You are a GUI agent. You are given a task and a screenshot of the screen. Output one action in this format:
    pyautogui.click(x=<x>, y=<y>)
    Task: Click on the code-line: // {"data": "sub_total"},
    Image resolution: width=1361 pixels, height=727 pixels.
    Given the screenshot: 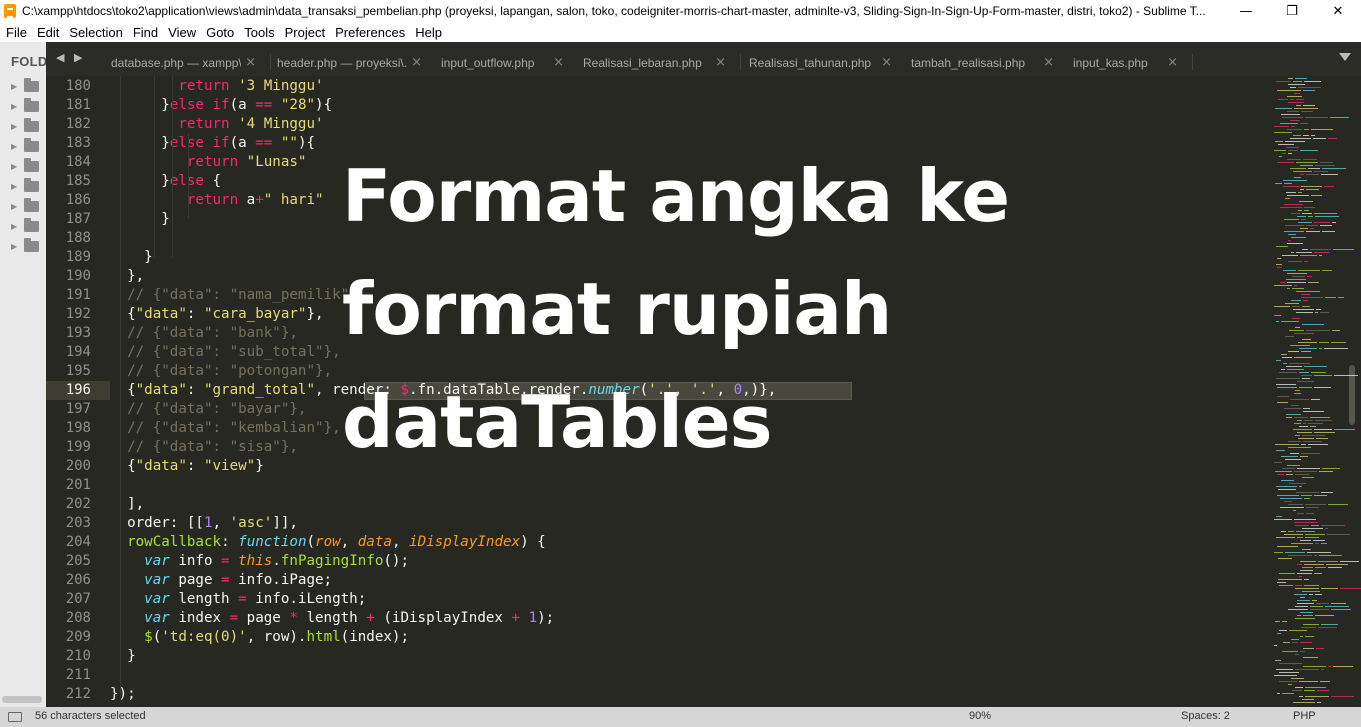 What is the action you would take?
    pyautogui.click(x=225, y=352)
    